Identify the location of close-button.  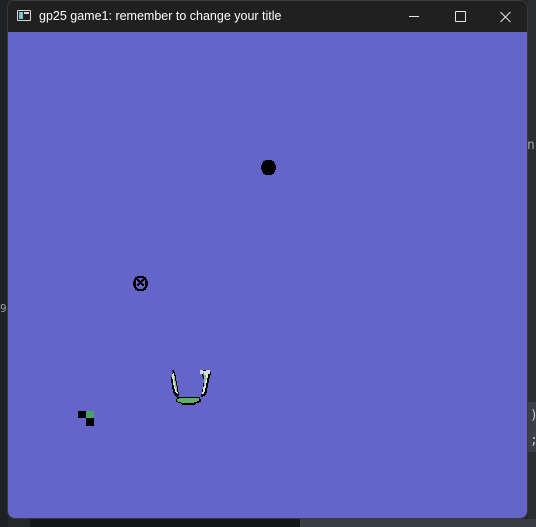
(505, 16).